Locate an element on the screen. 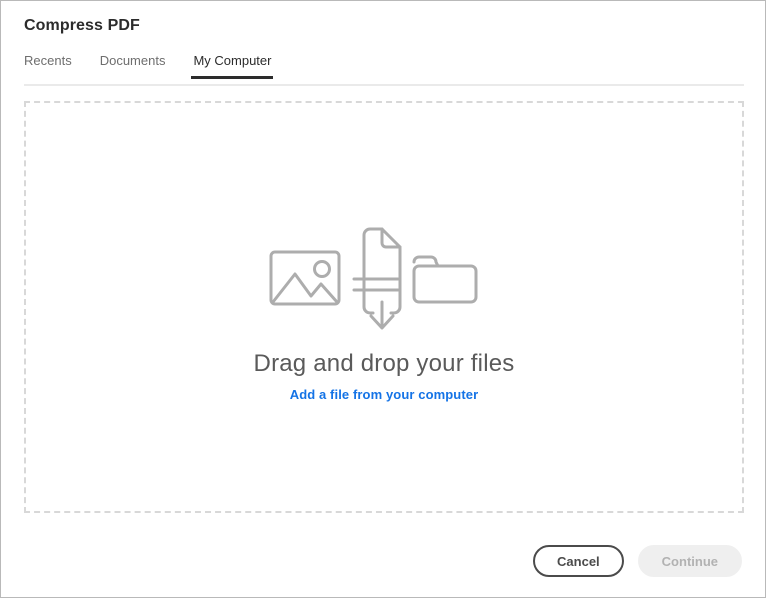  dropzone-icon-group is located at coordinates (384, 273).